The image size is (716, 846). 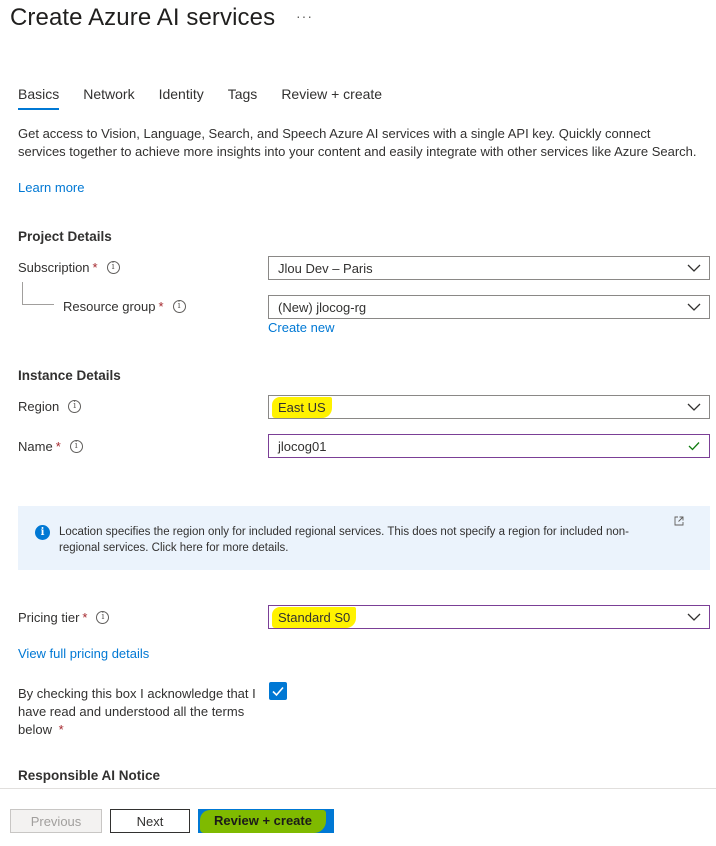 What do you see at coordinates (65, 236) in the screenshot?
I see `project-details-heading: Project Details` at bounding box center [65, 236].